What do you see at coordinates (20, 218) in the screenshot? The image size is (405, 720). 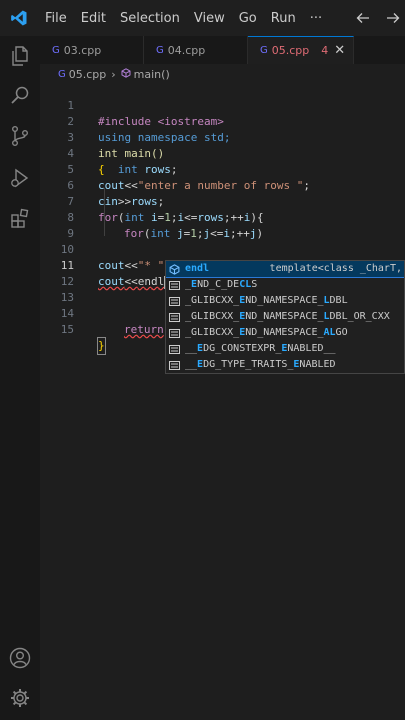 I see `extensions-icon` at bounding box center [20, 218].